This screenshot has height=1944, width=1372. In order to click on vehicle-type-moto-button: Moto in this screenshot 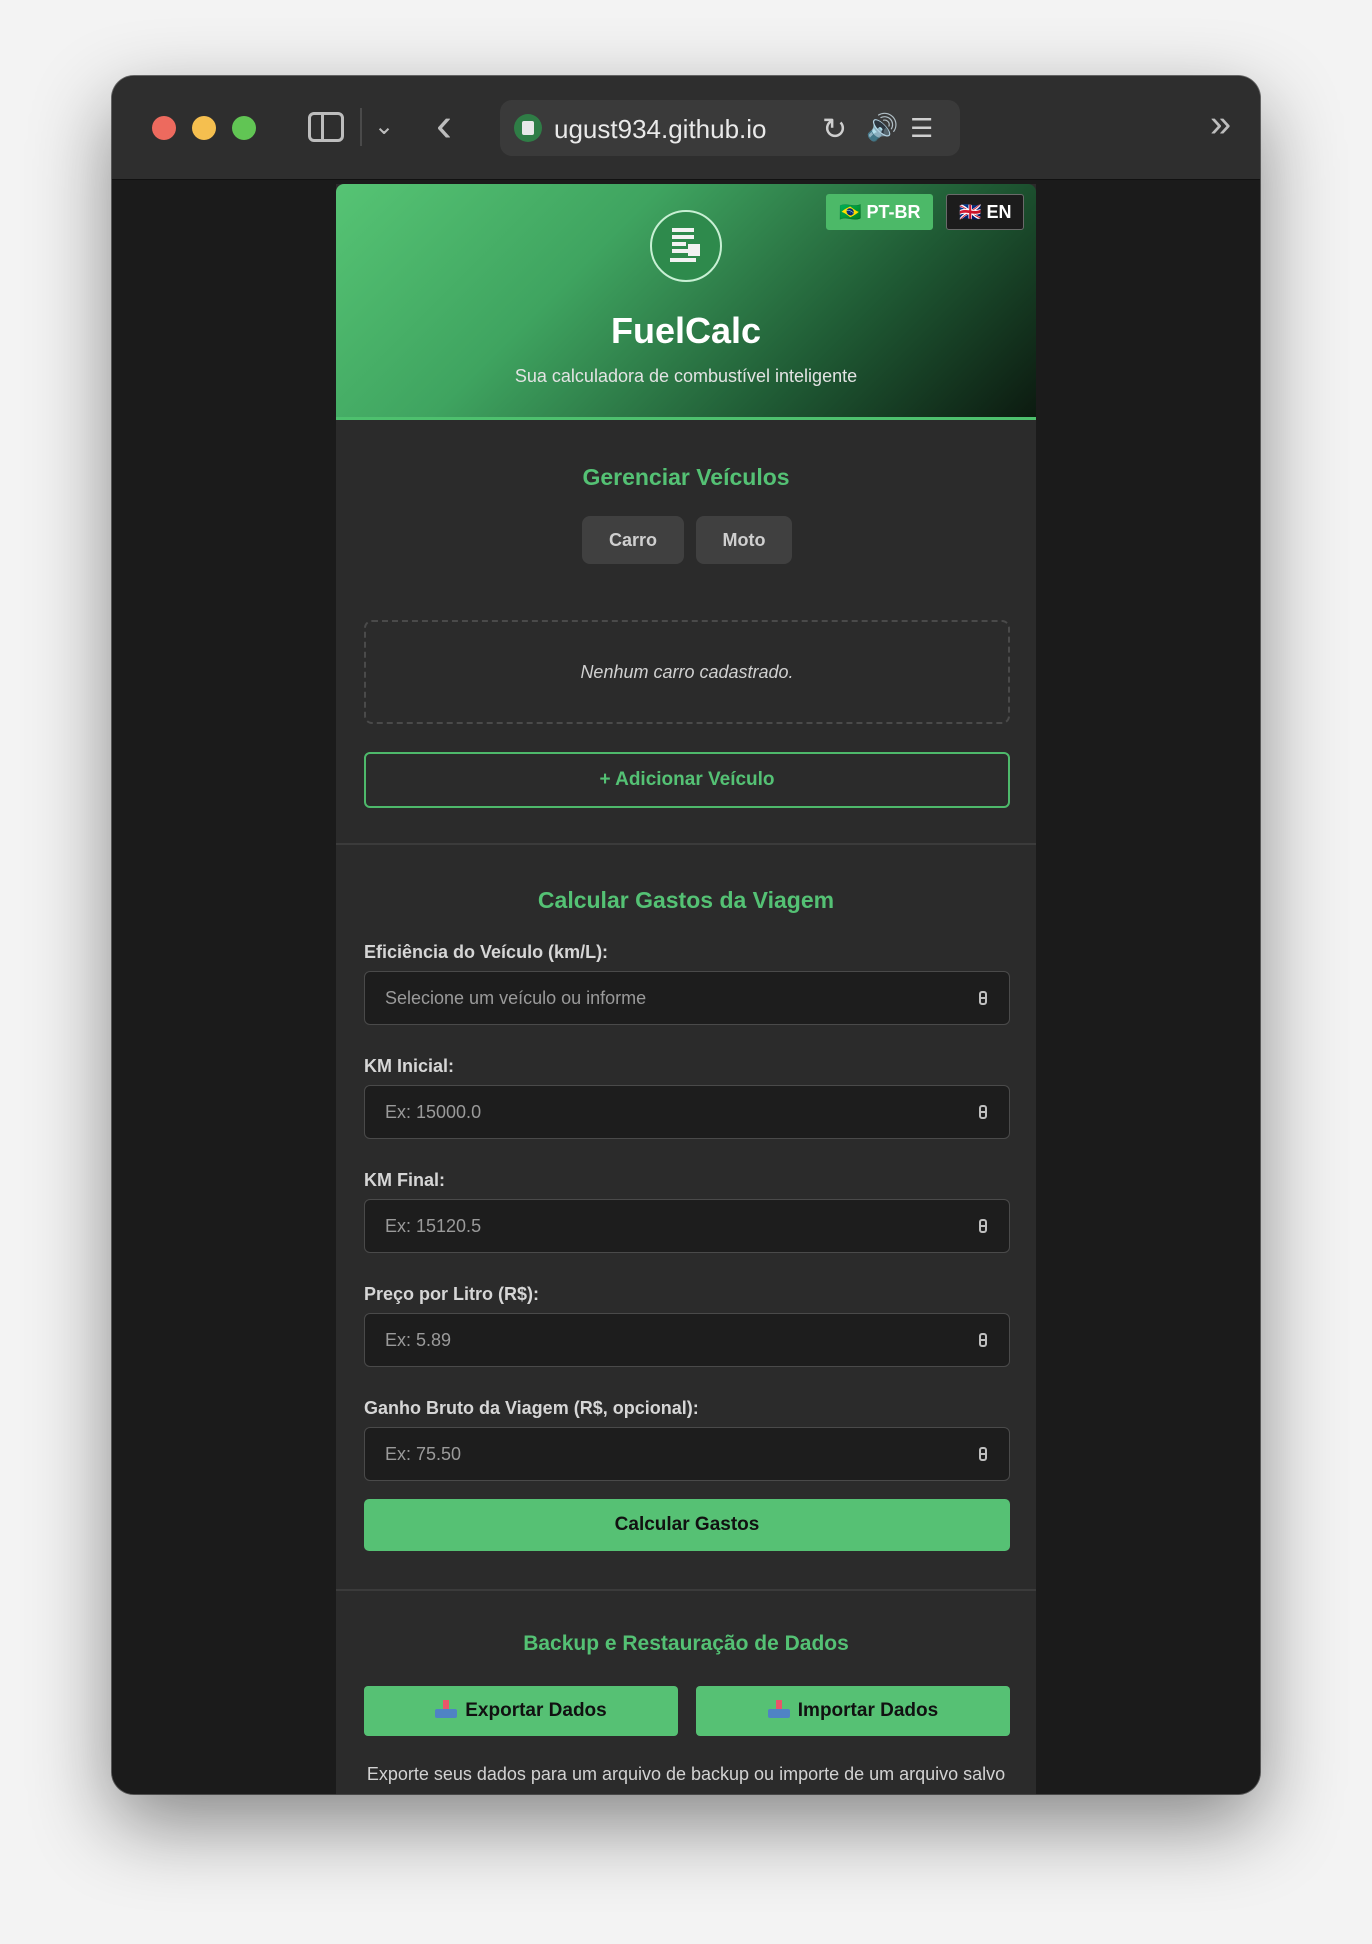, I will do `click(744, 540)`.